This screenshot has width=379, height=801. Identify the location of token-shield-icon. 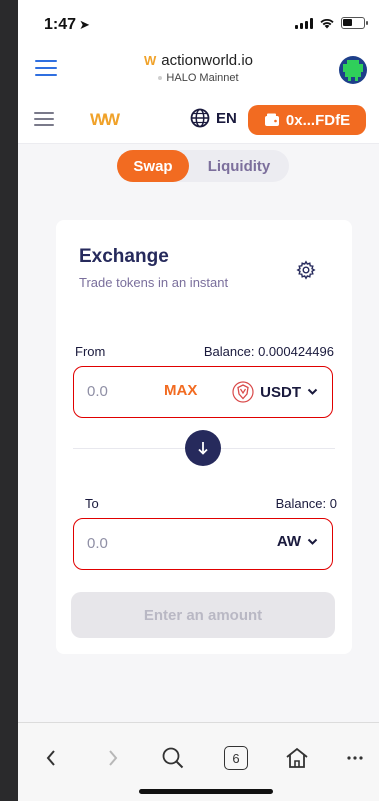
(243, 392).